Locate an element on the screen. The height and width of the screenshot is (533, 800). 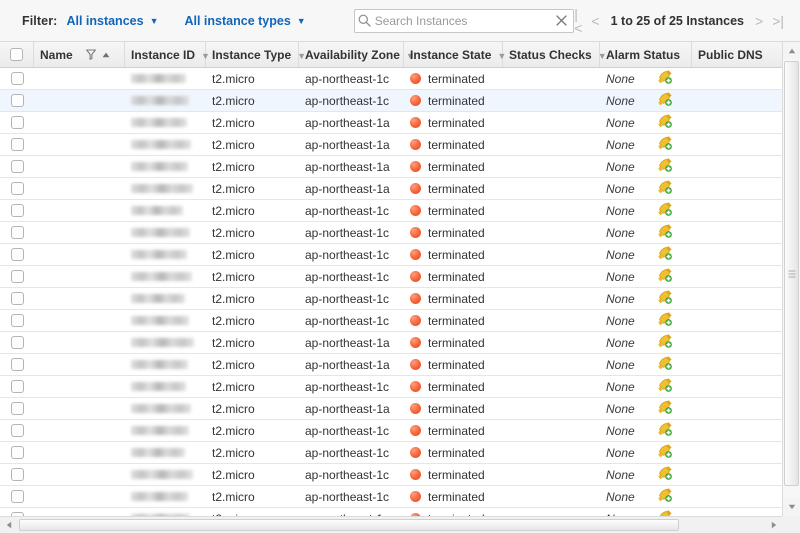
filter-all-instance-types-dropdown: All instance types ▼ is located at coordinates (244, 21).